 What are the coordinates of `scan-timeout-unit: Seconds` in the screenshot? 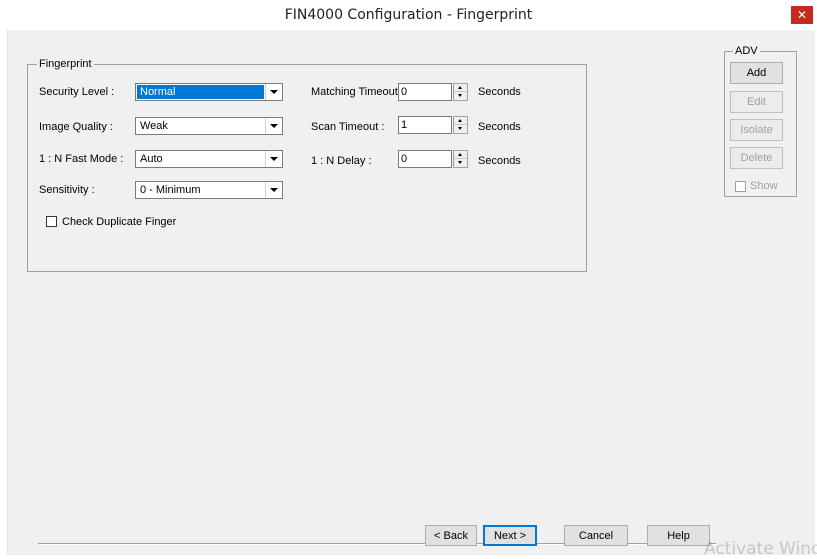 It's located at (499, 127).